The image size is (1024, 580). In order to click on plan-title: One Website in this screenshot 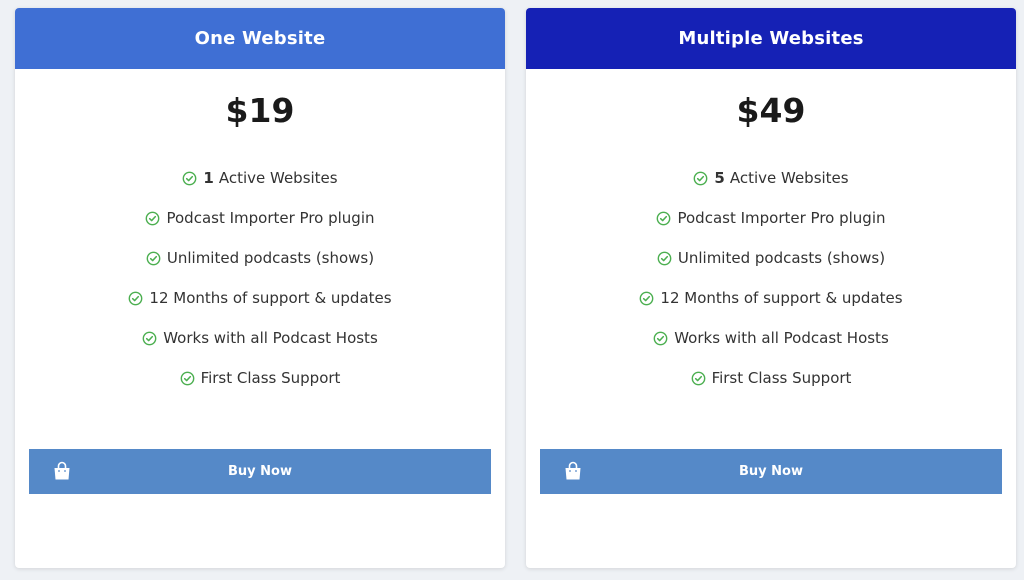, I will do `click(260, 38)`.